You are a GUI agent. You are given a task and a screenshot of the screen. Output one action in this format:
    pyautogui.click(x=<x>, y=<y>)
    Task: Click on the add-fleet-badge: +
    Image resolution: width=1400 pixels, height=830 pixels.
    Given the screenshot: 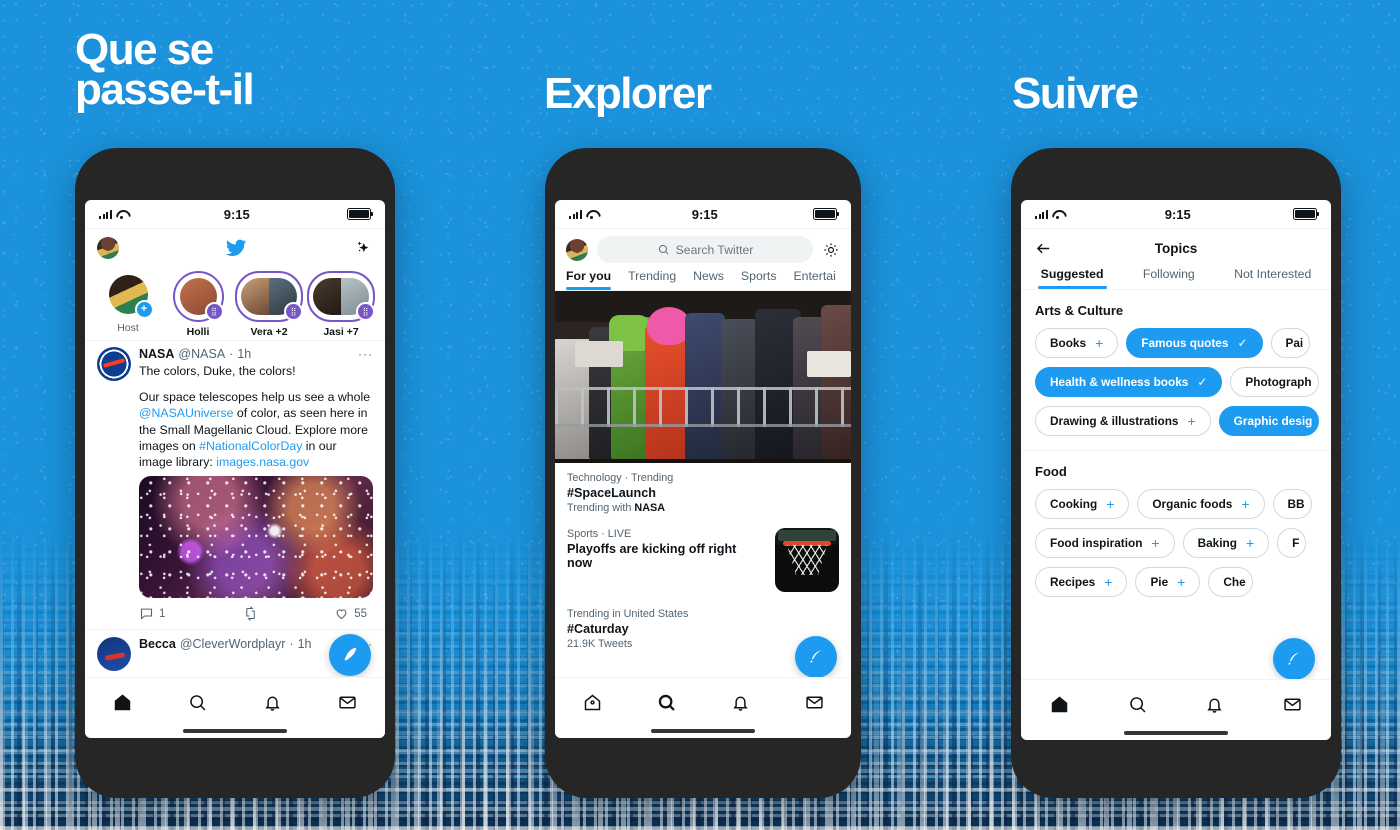 What is the action you would take?
    pyautogui.click(x=144, y=309)
    